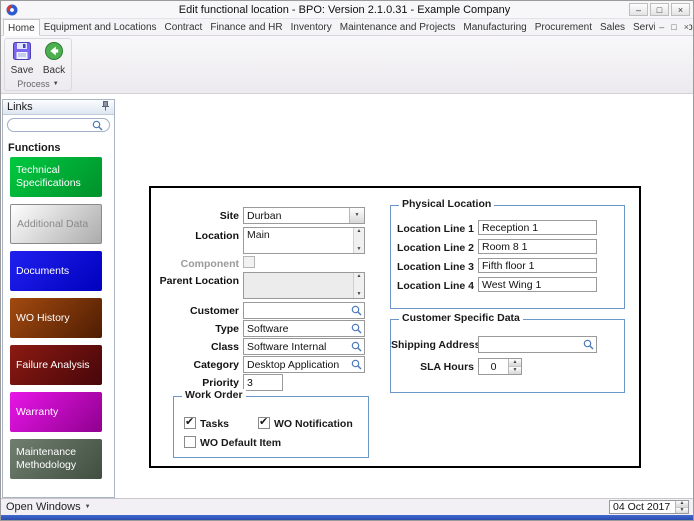 The width and height of the screenshot is (694, 521). Describe the element at coordinates (680, 9) in the screenshot. I see `close-button: ×` at that location.